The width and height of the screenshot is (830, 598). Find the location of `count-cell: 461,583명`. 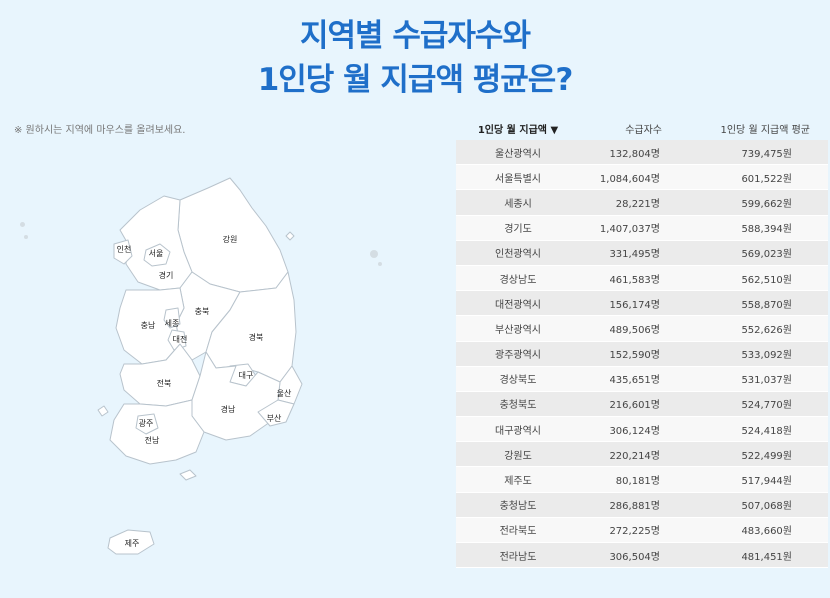

count-cell: 461,583명 is located at coordinates (623, 278).